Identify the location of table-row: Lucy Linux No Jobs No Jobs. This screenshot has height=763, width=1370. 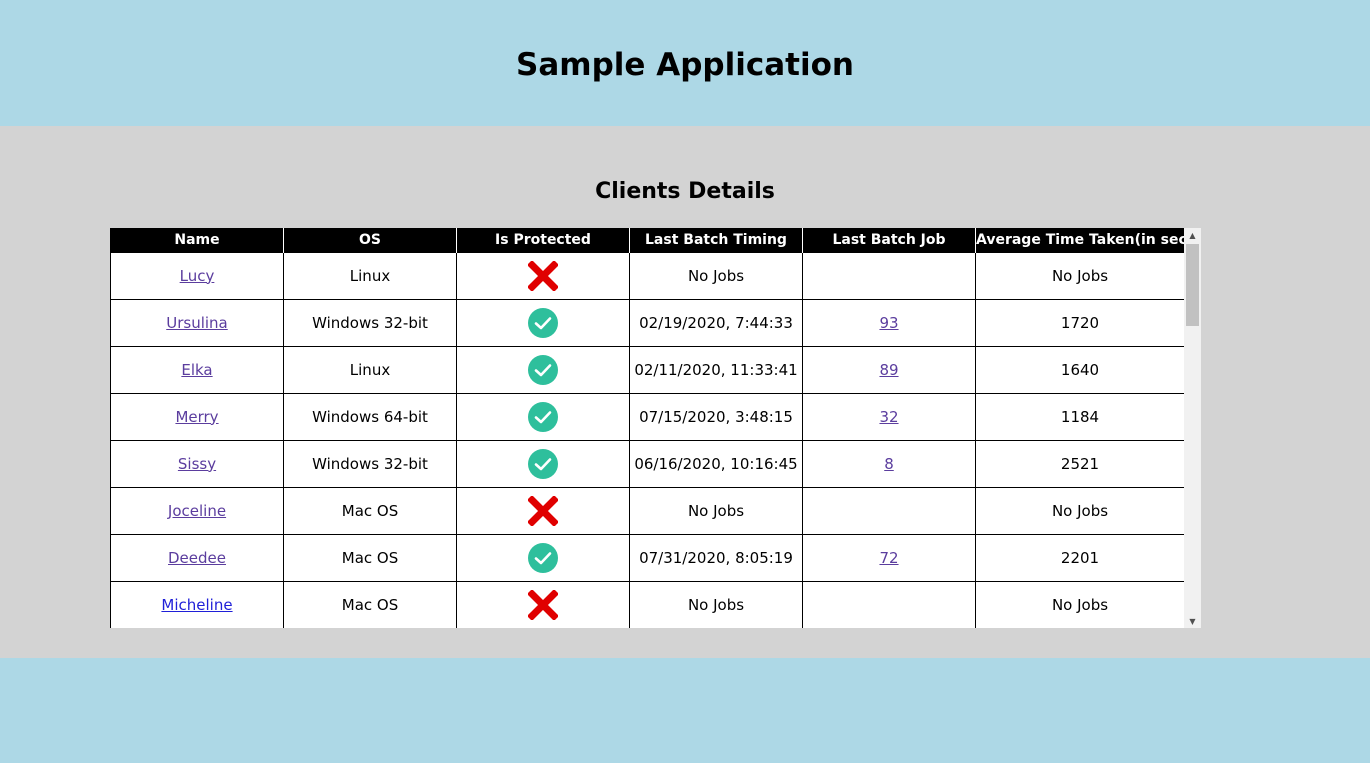
(647, 275).